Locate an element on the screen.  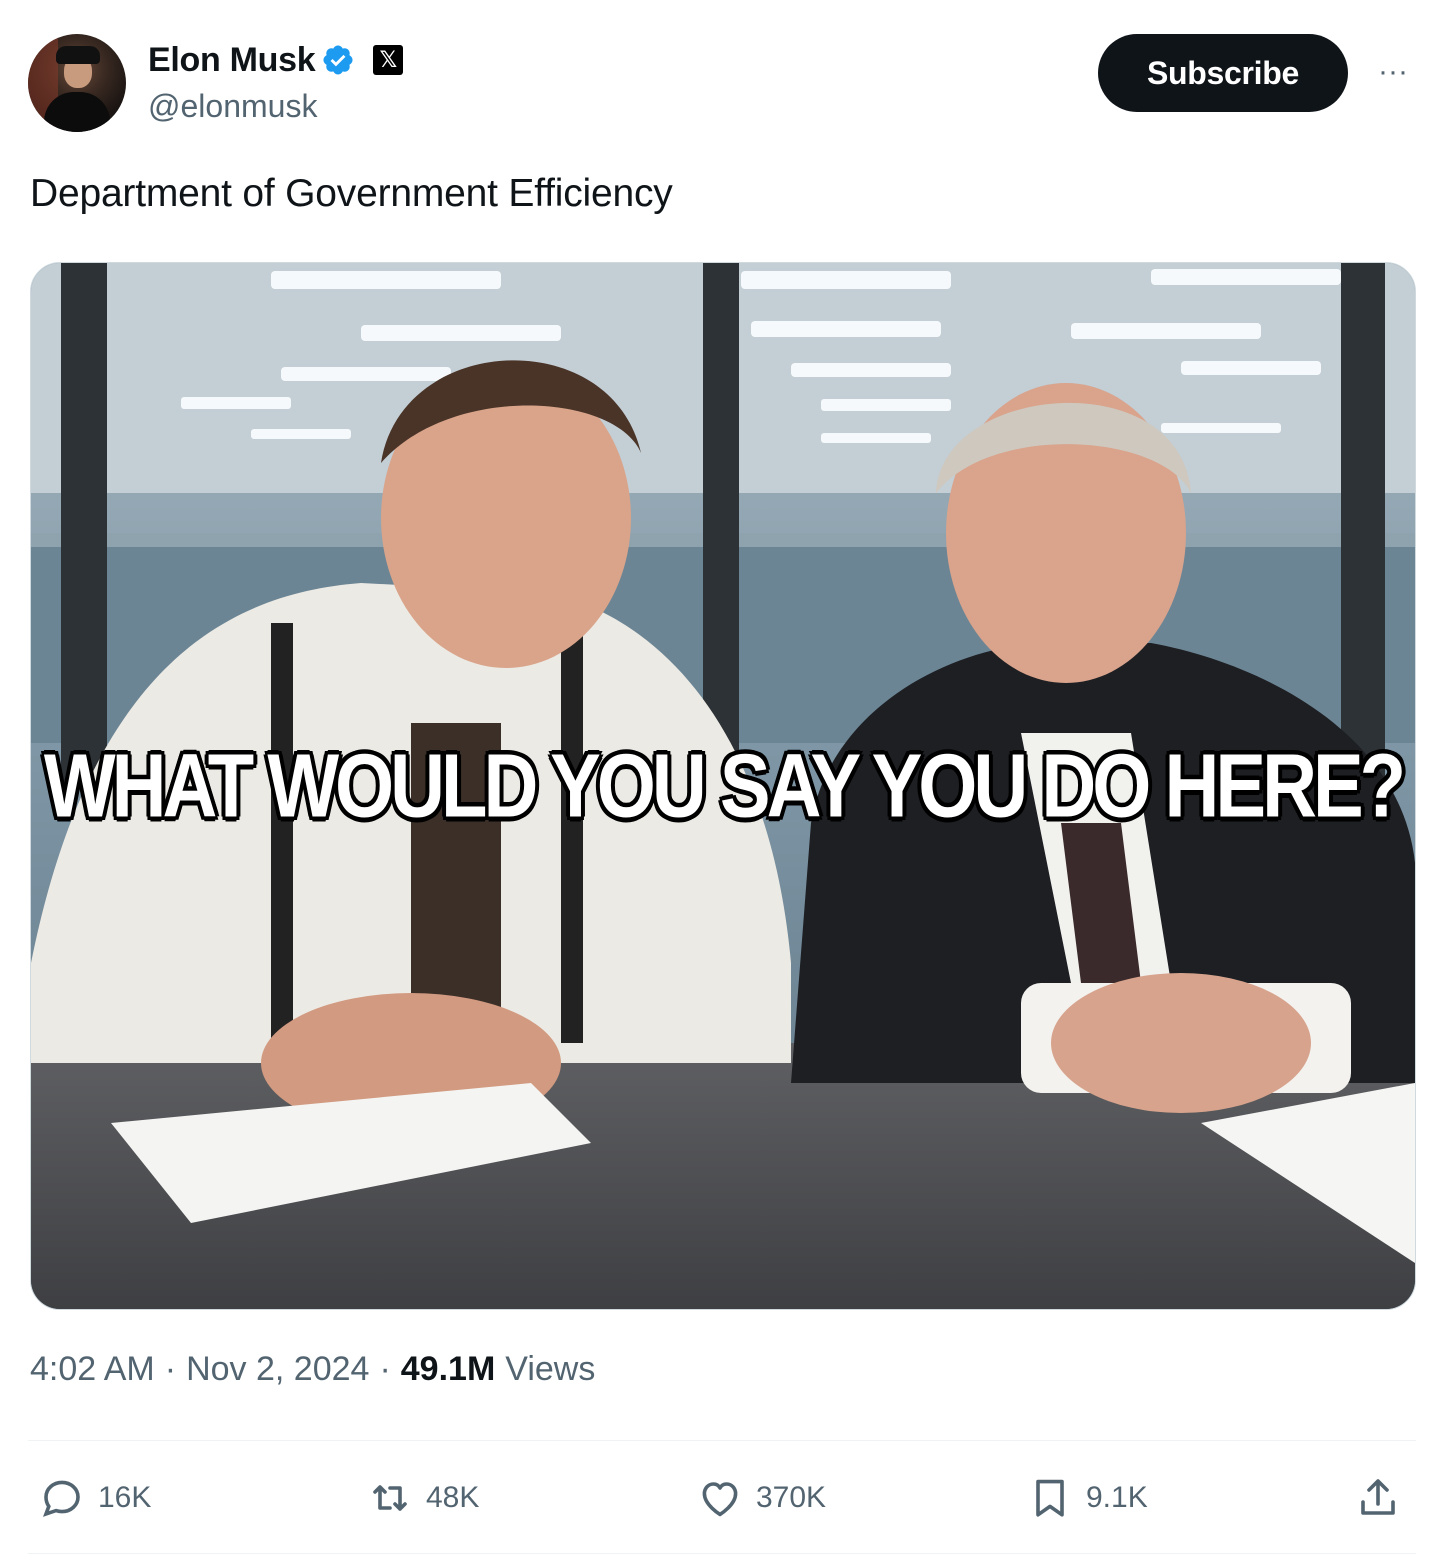
like-button: 370K is located at coordinates (761, 1498).